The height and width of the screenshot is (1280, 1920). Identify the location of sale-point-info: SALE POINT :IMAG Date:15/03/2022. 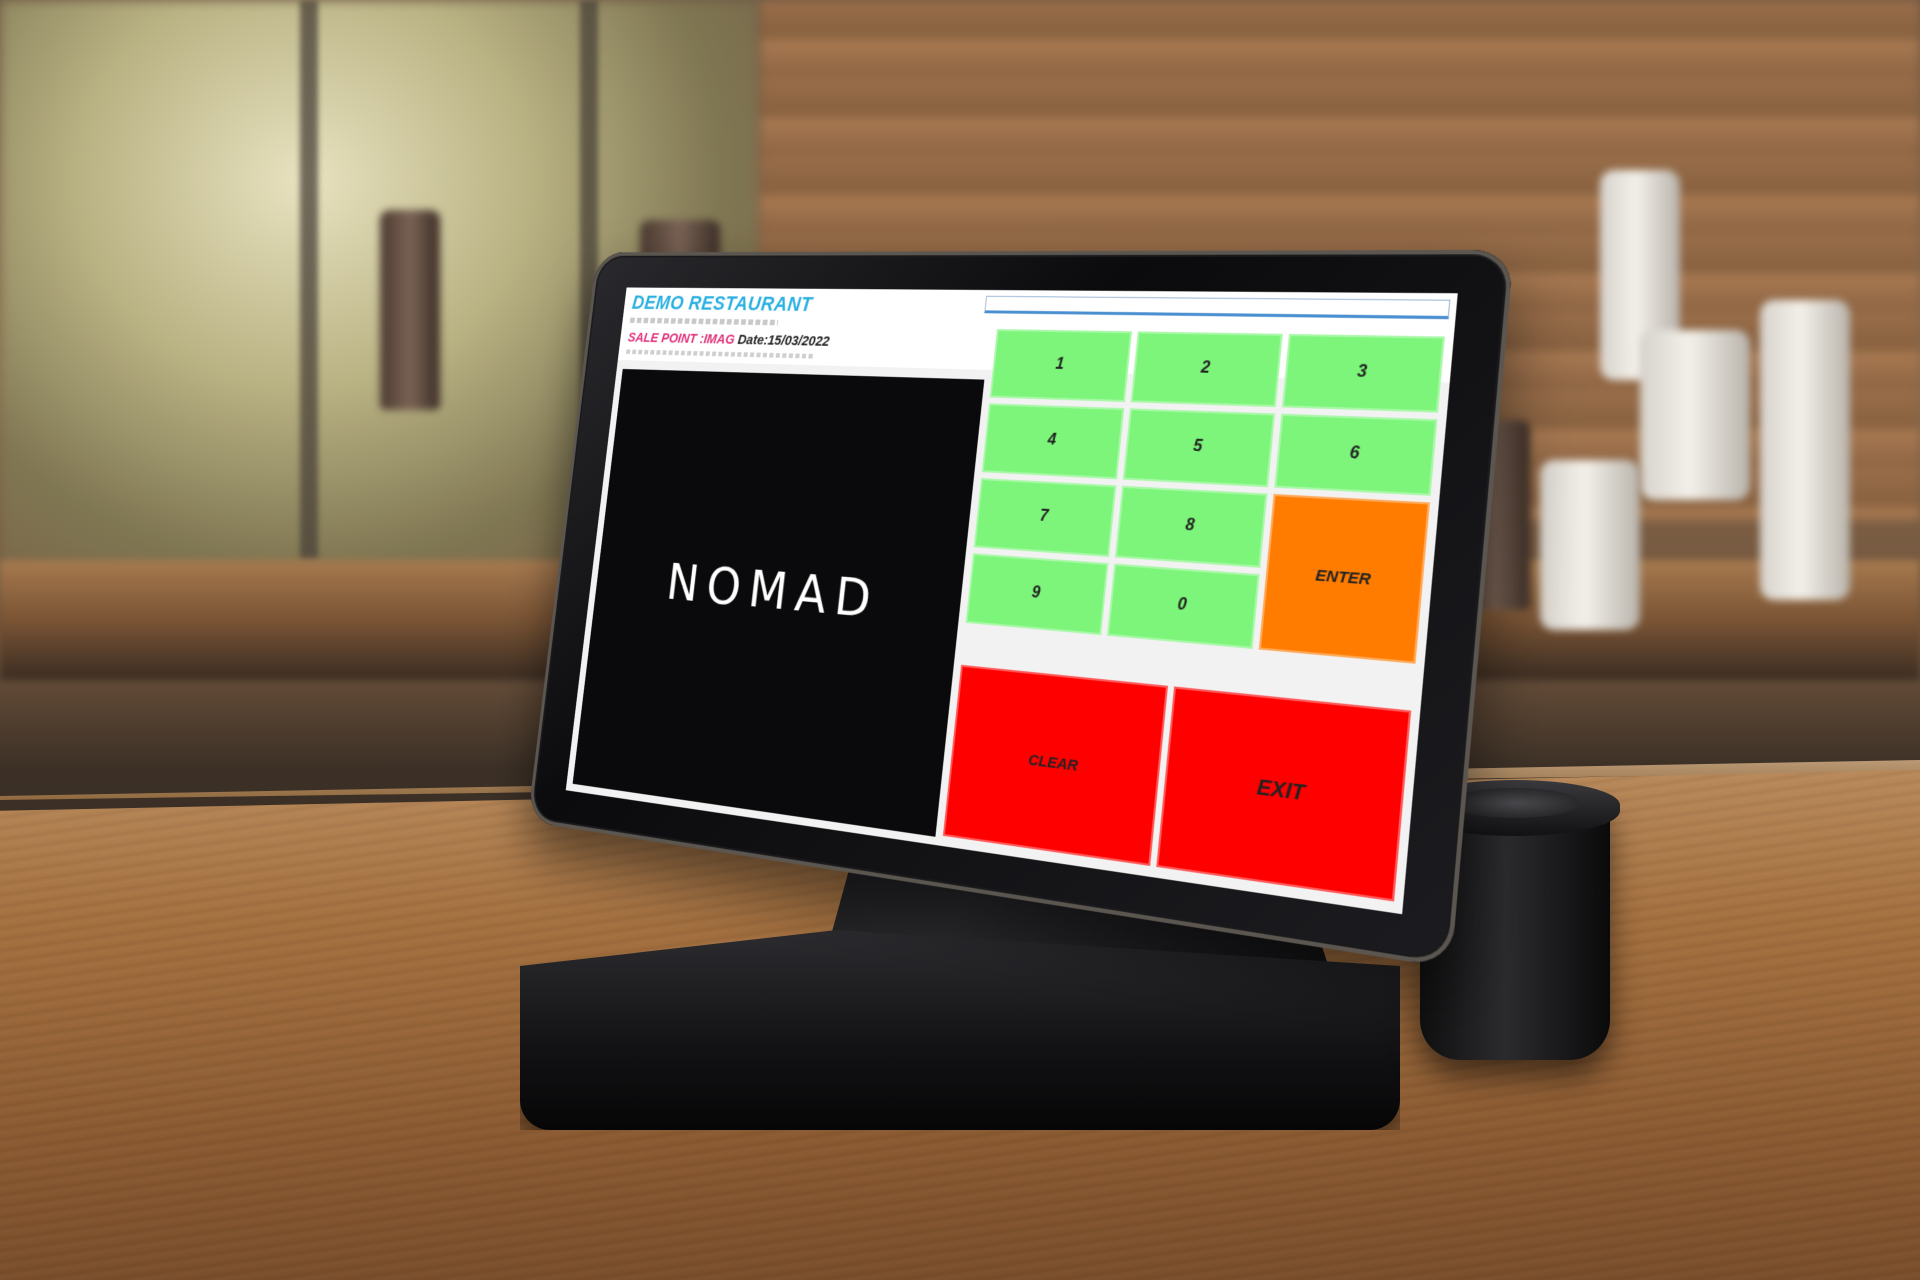
(728, 340).